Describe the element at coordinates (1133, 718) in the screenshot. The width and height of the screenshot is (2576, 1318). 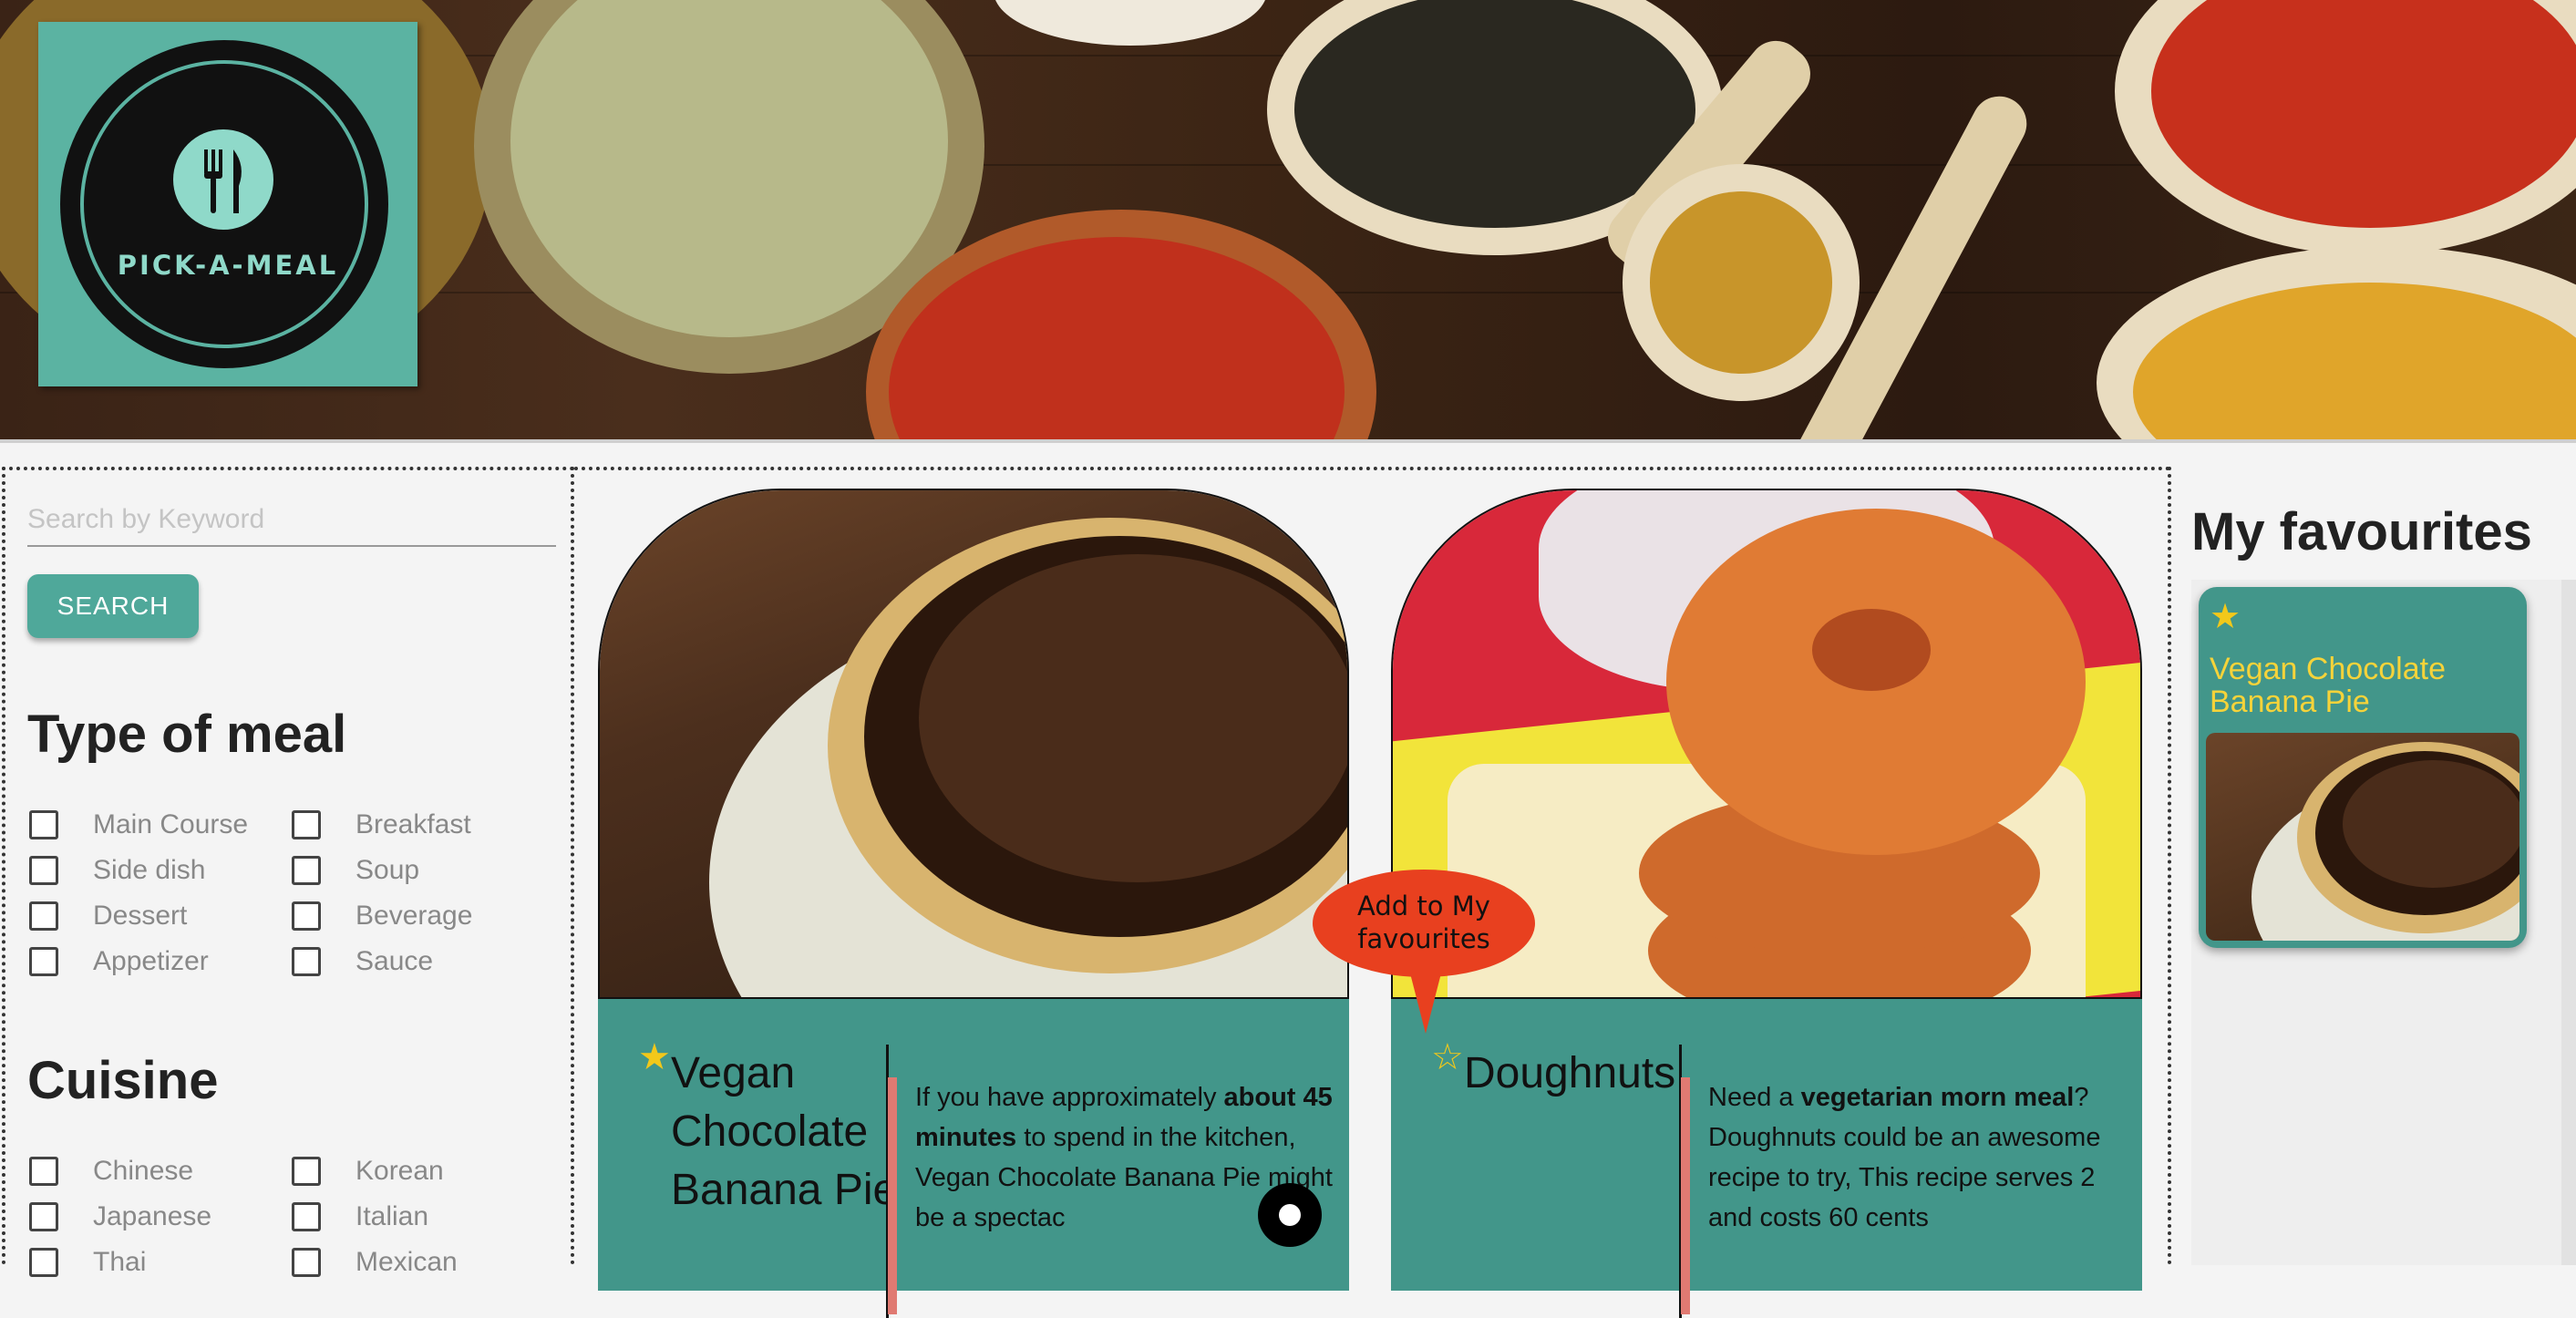
I see `pie-filling` at that location.